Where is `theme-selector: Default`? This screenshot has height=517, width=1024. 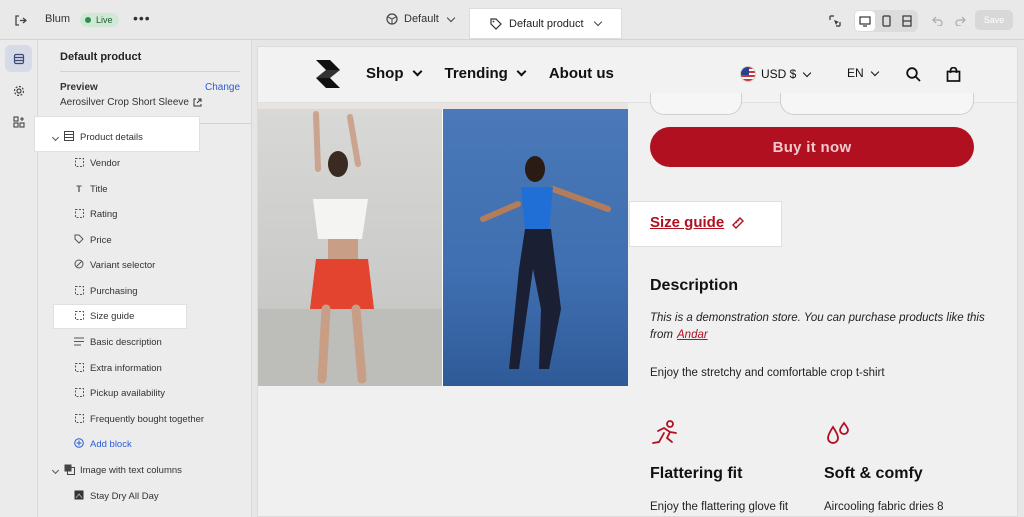 theme-selector: Default is located at coordinates (421, 19).